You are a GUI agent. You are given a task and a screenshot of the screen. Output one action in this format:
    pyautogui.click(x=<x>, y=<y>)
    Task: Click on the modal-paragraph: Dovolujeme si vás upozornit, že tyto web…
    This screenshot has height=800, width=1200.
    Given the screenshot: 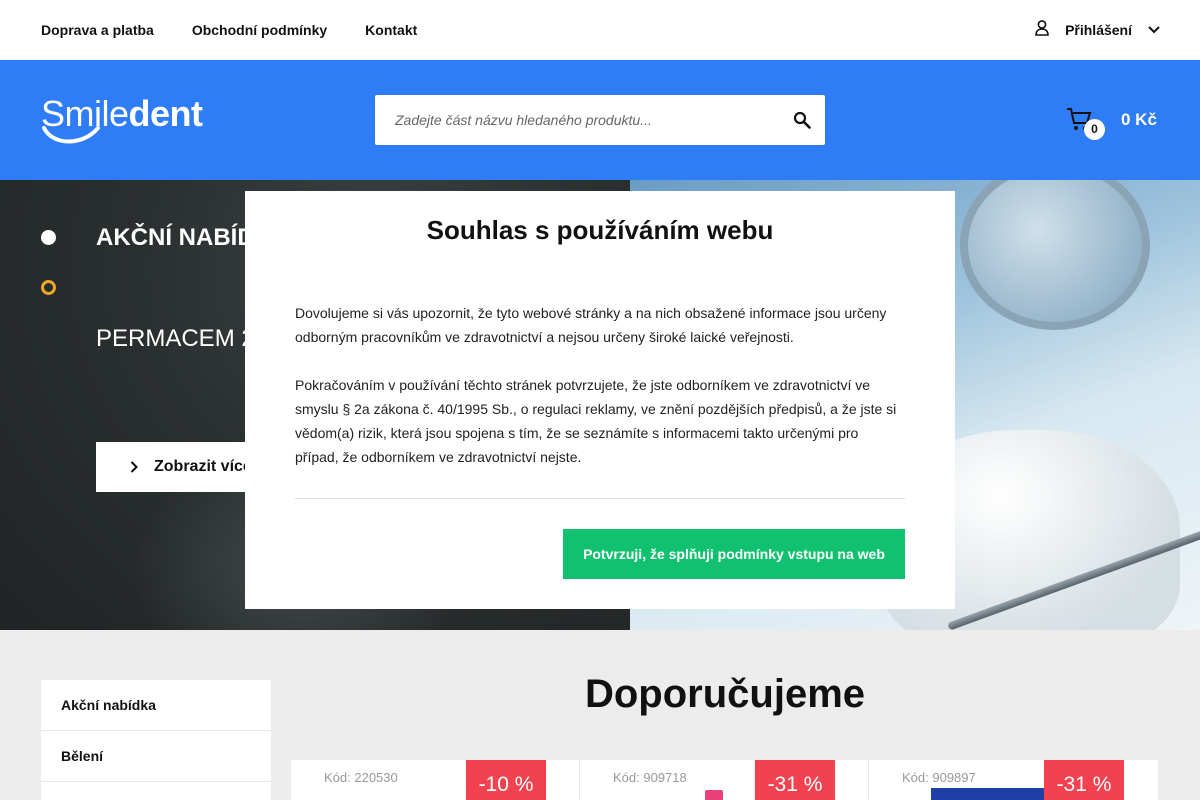 What is the action you would take?
    pyautogui.click(x=591, y=325)
    